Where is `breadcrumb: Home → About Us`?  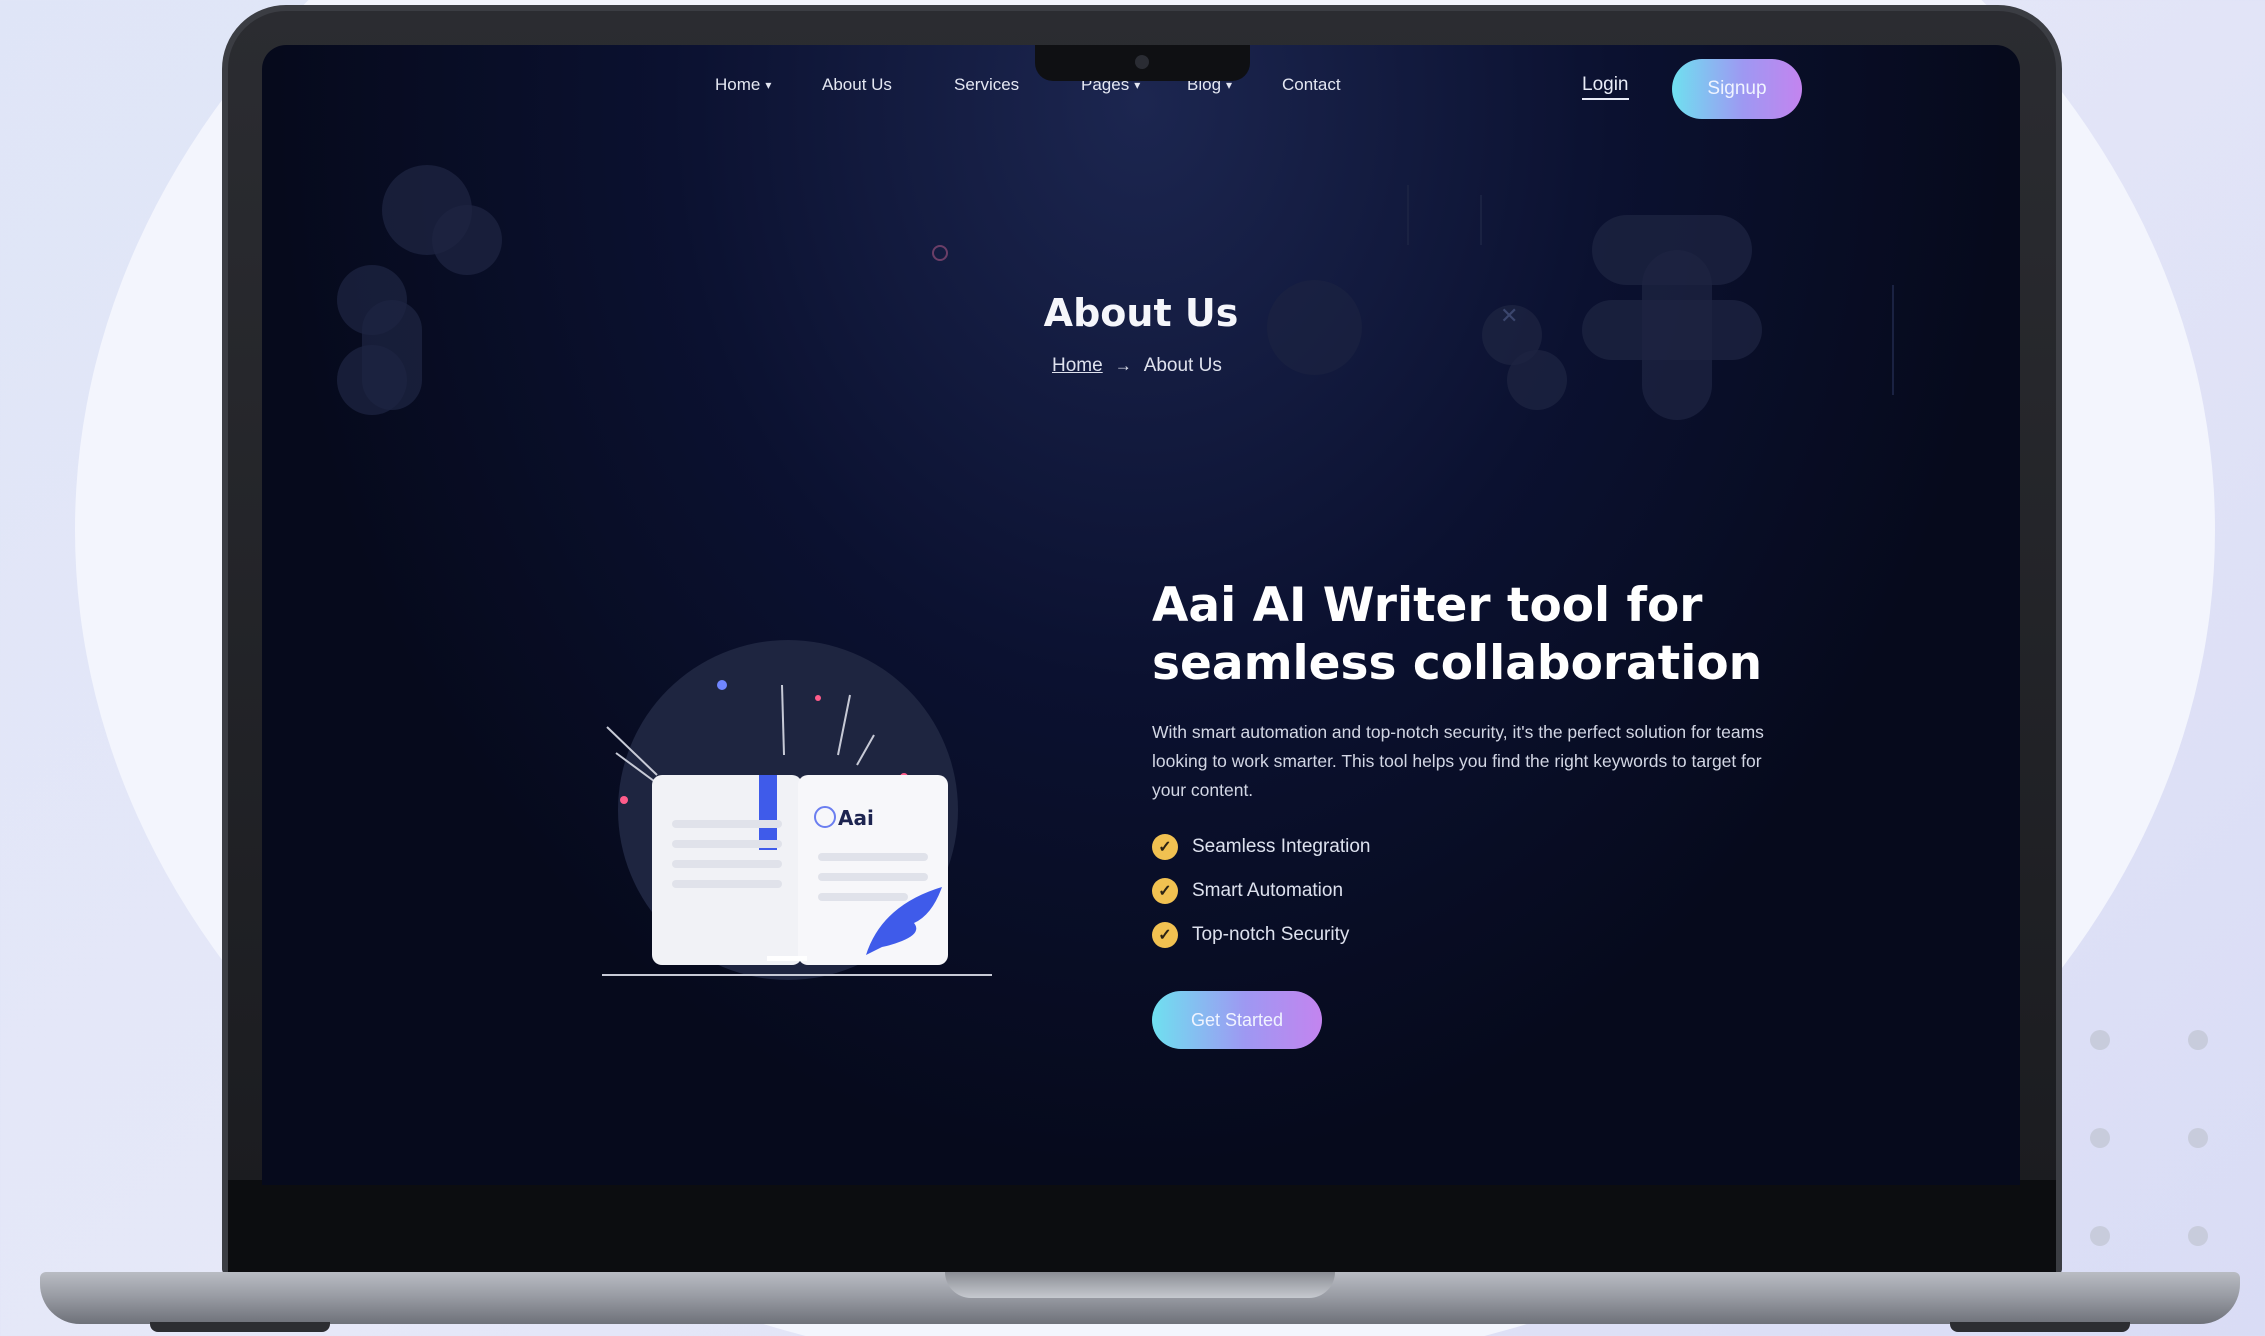
breadcrumb: Home → About Us is located at coordinates (1137, 366).